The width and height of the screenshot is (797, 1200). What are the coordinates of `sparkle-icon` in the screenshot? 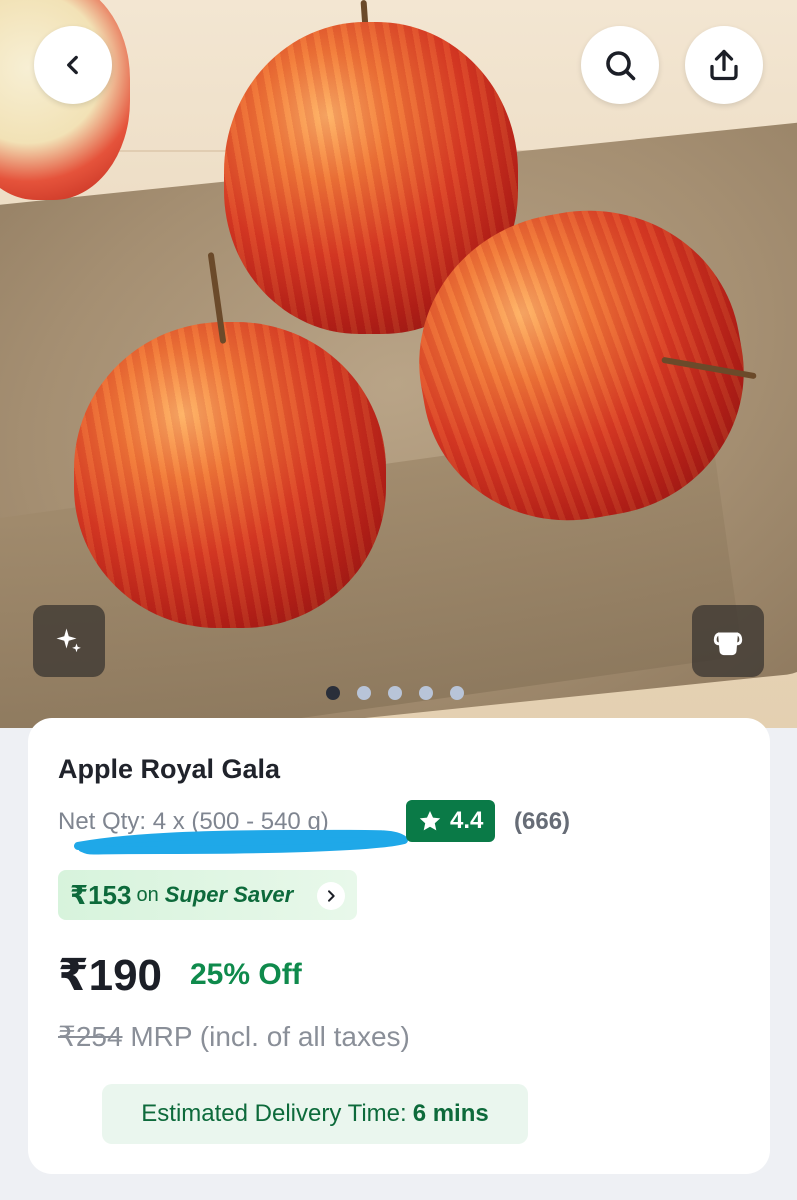 It's located at (68, 640).